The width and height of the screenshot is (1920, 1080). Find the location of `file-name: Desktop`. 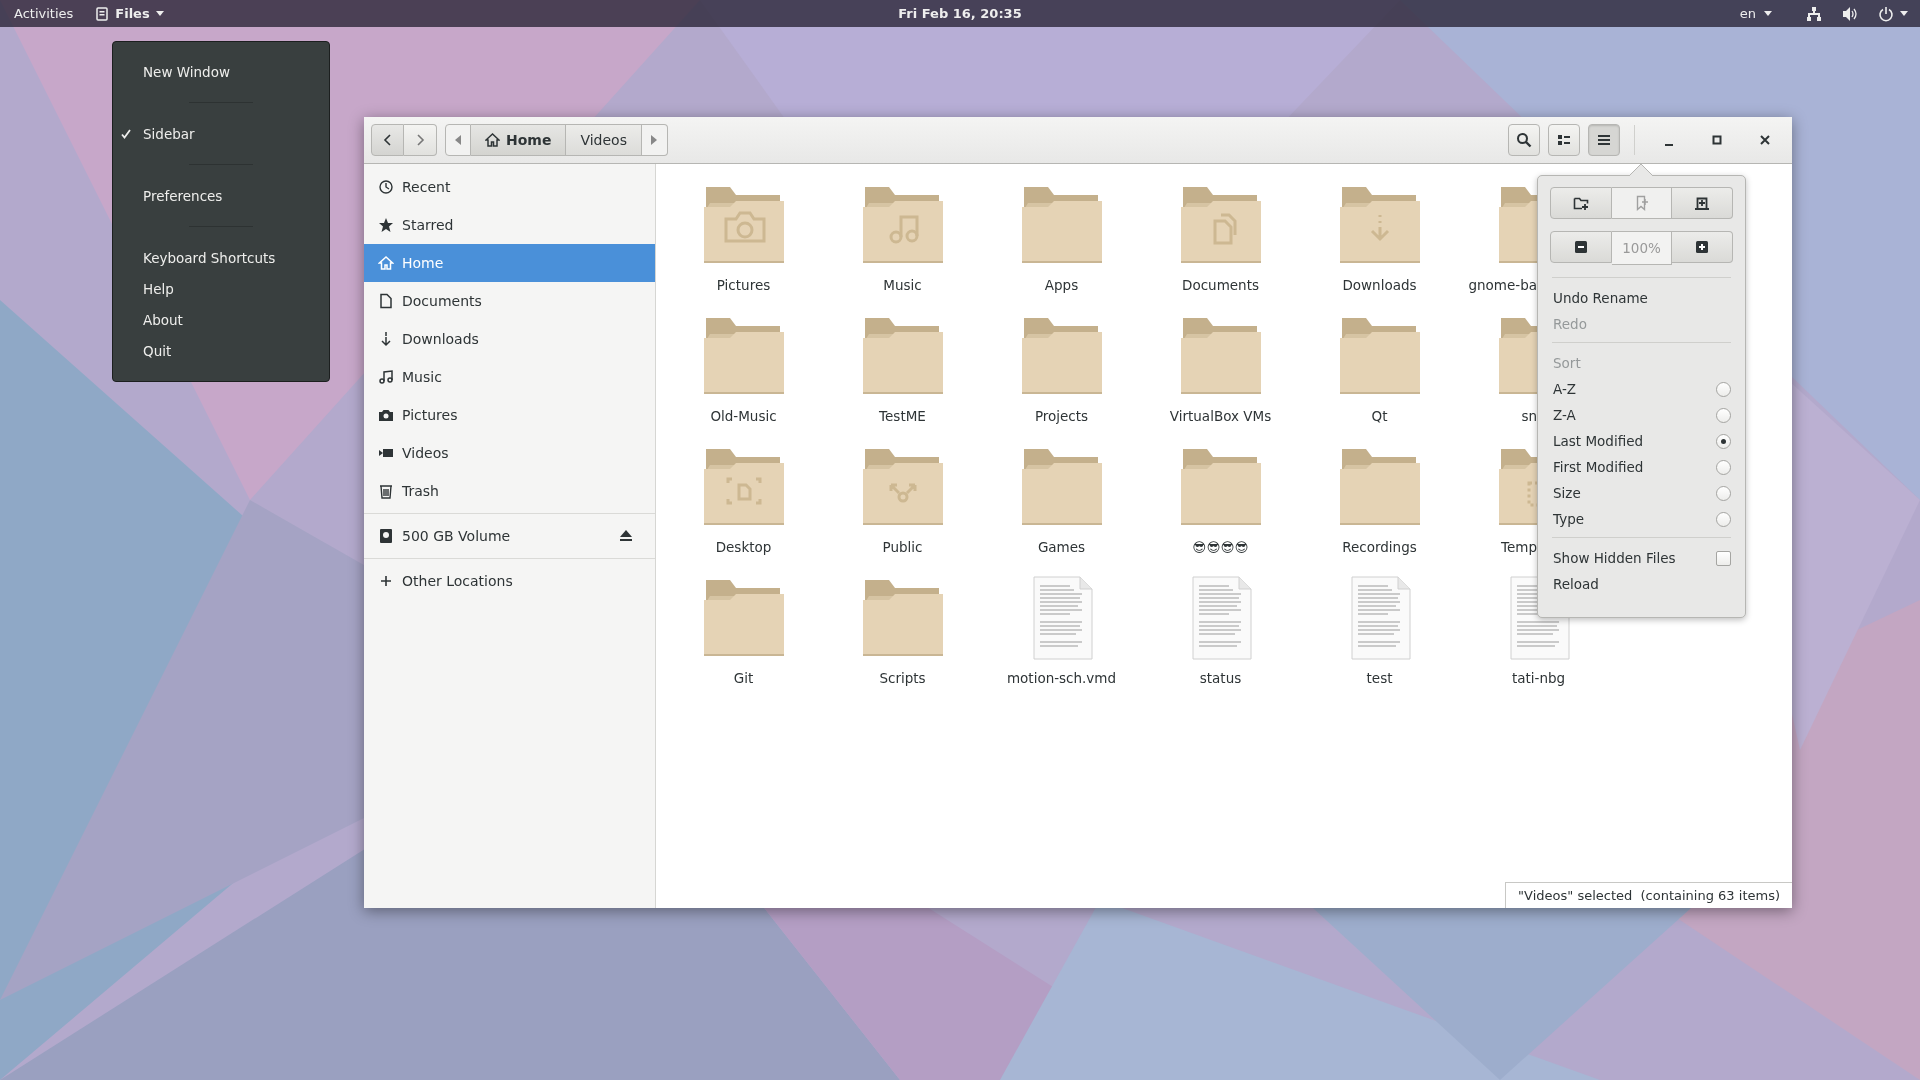

file-name: Desktop is located at coordinates (743, 547).